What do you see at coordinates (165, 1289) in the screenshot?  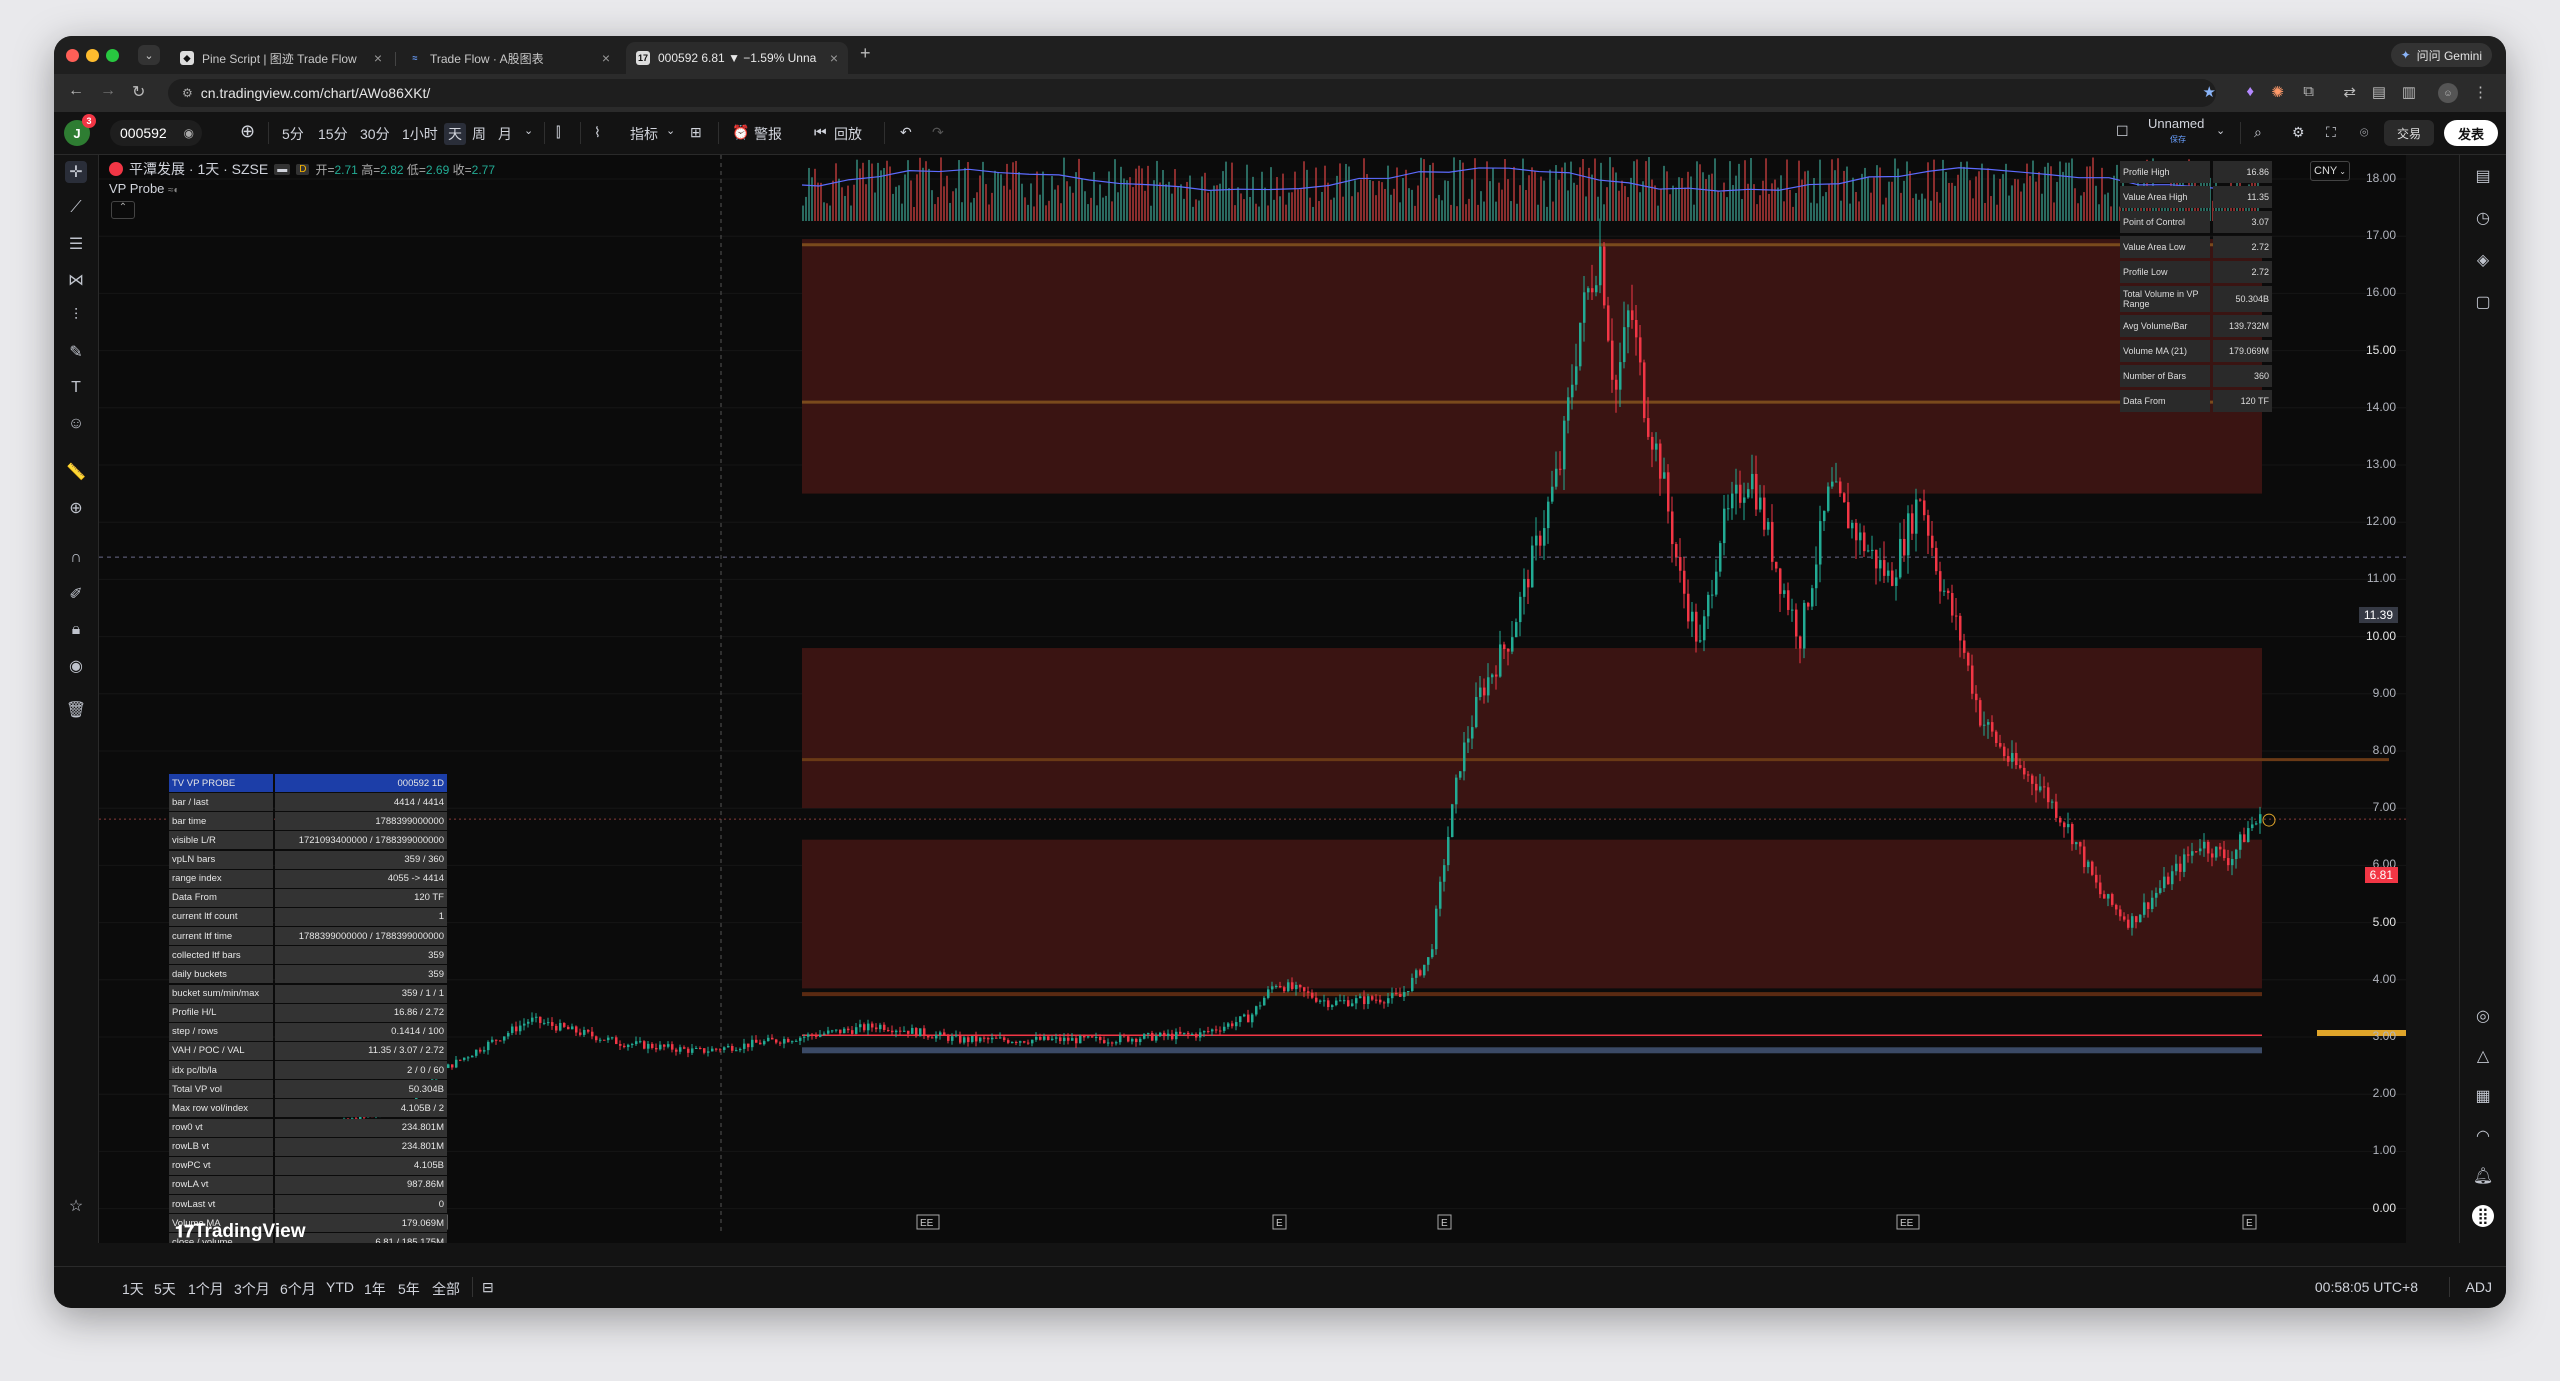 I see `range-5d: 5天` at bounding box center [165, 1289].